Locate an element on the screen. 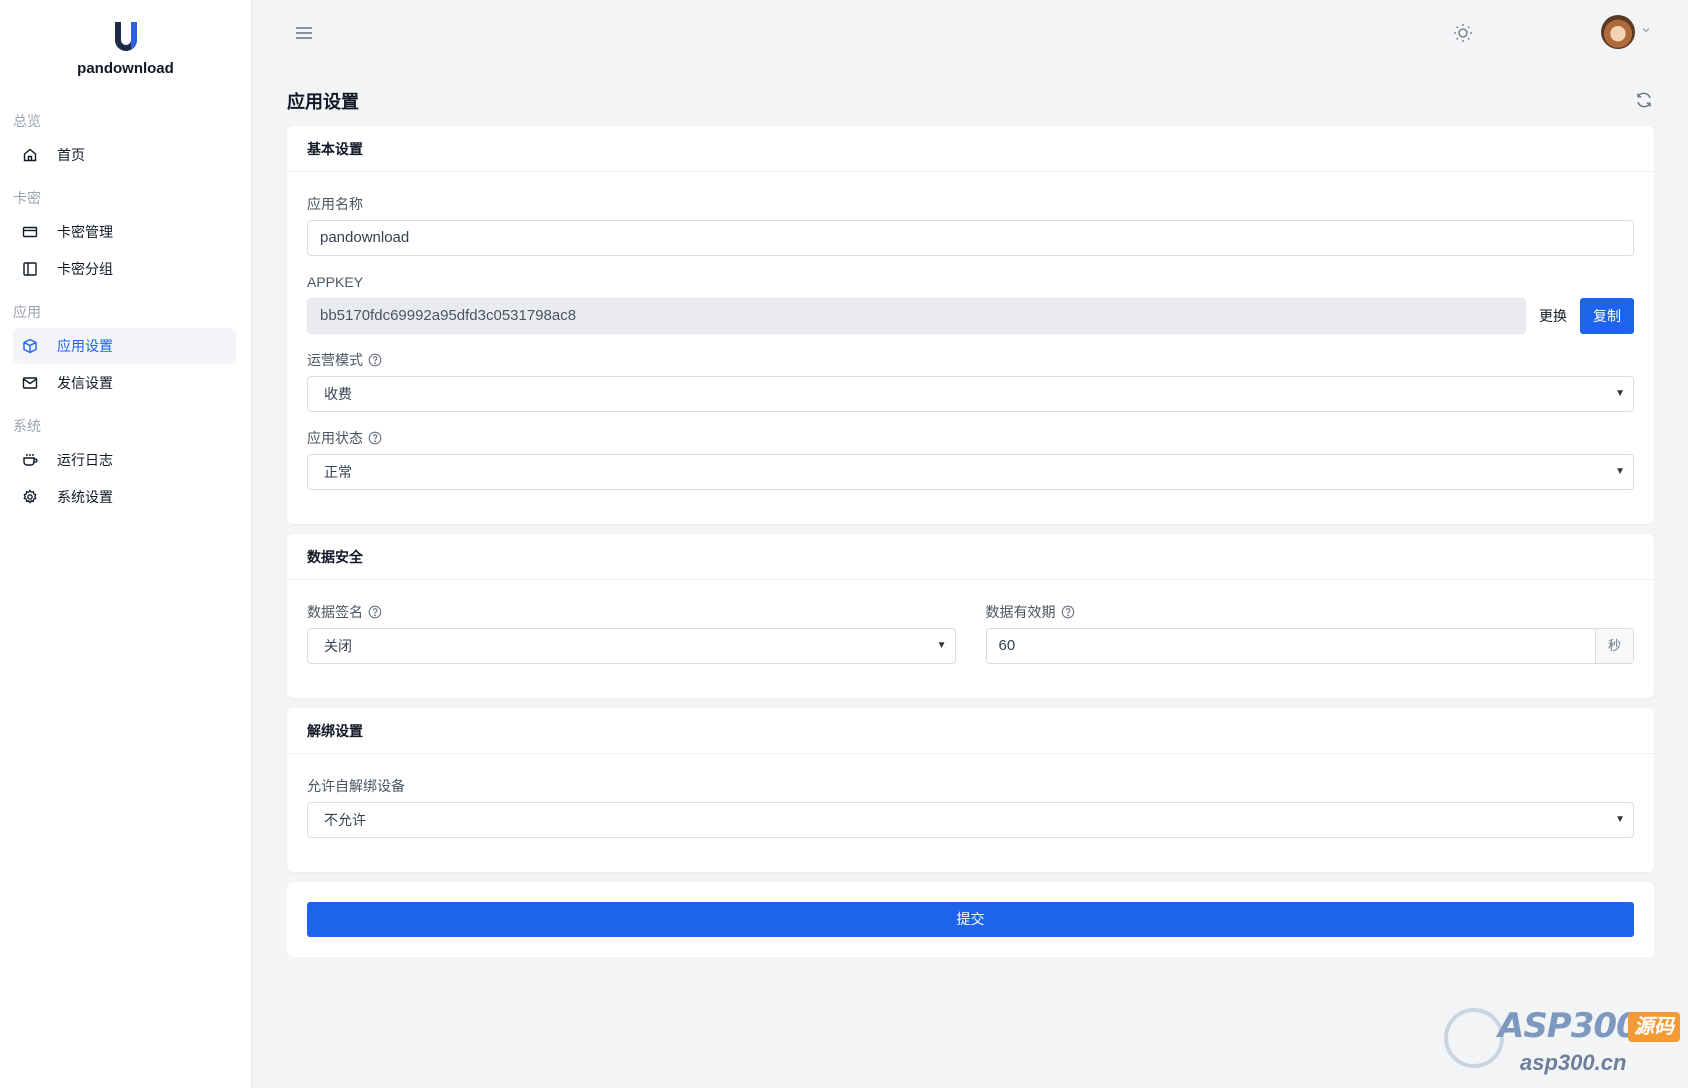 Image resolution: width=1688 pixels, height=1088 pixels. chevron-down-icon is located at coordinates (1646, 30).